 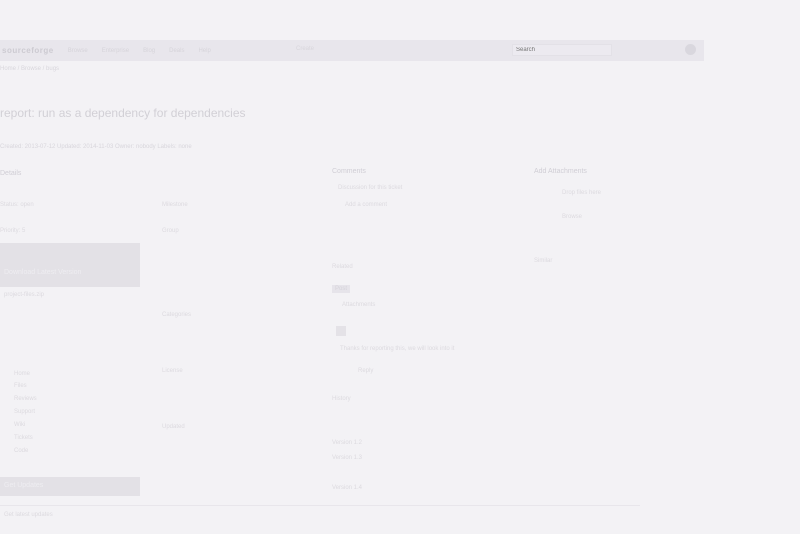 What do you see at coordinates (175, 205) in the screenshot?
I see `field-value-milestone: Milestone` at bounding box center [175, 205].